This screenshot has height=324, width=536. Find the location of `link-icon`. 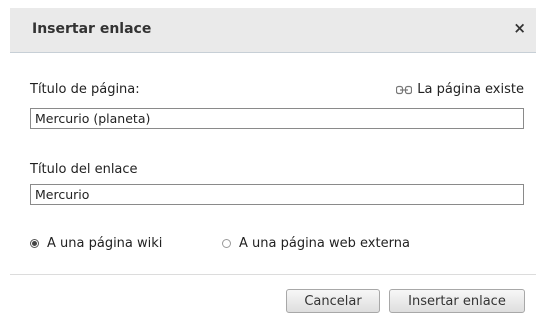

link-icon is located at coordinates (404, 89).